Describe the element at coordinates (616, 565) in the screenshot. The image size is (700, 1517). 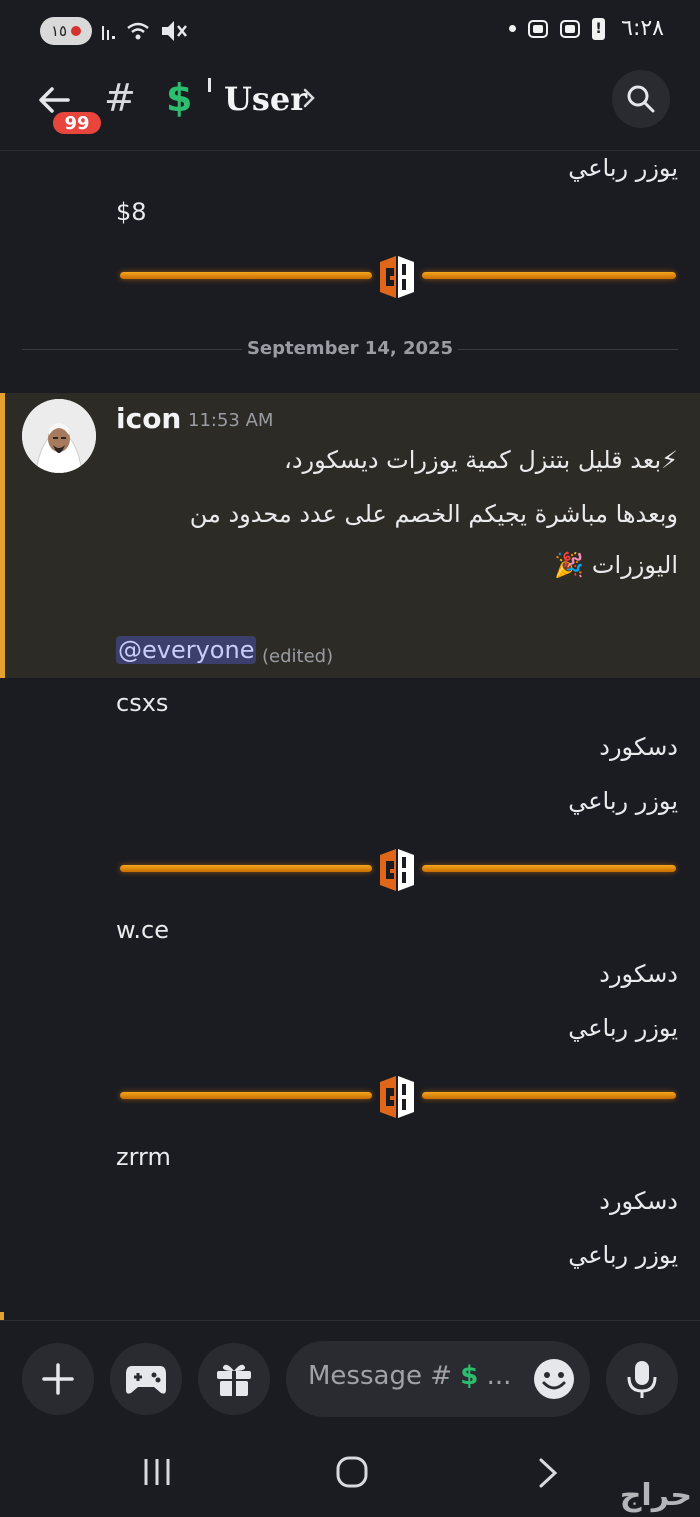
I see `message-line: اليوزرات 🎉` at that location.